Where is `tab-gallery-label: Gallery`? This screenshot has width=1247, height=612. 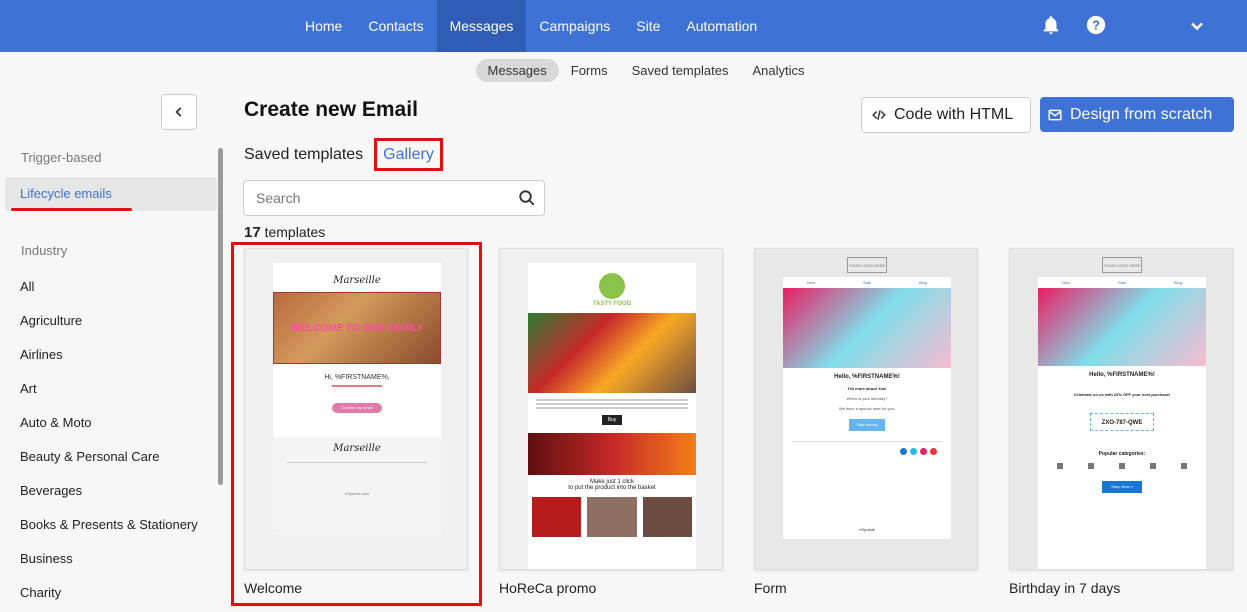
tab-gallery-label: Gallery is located at coordinates (408, 154).